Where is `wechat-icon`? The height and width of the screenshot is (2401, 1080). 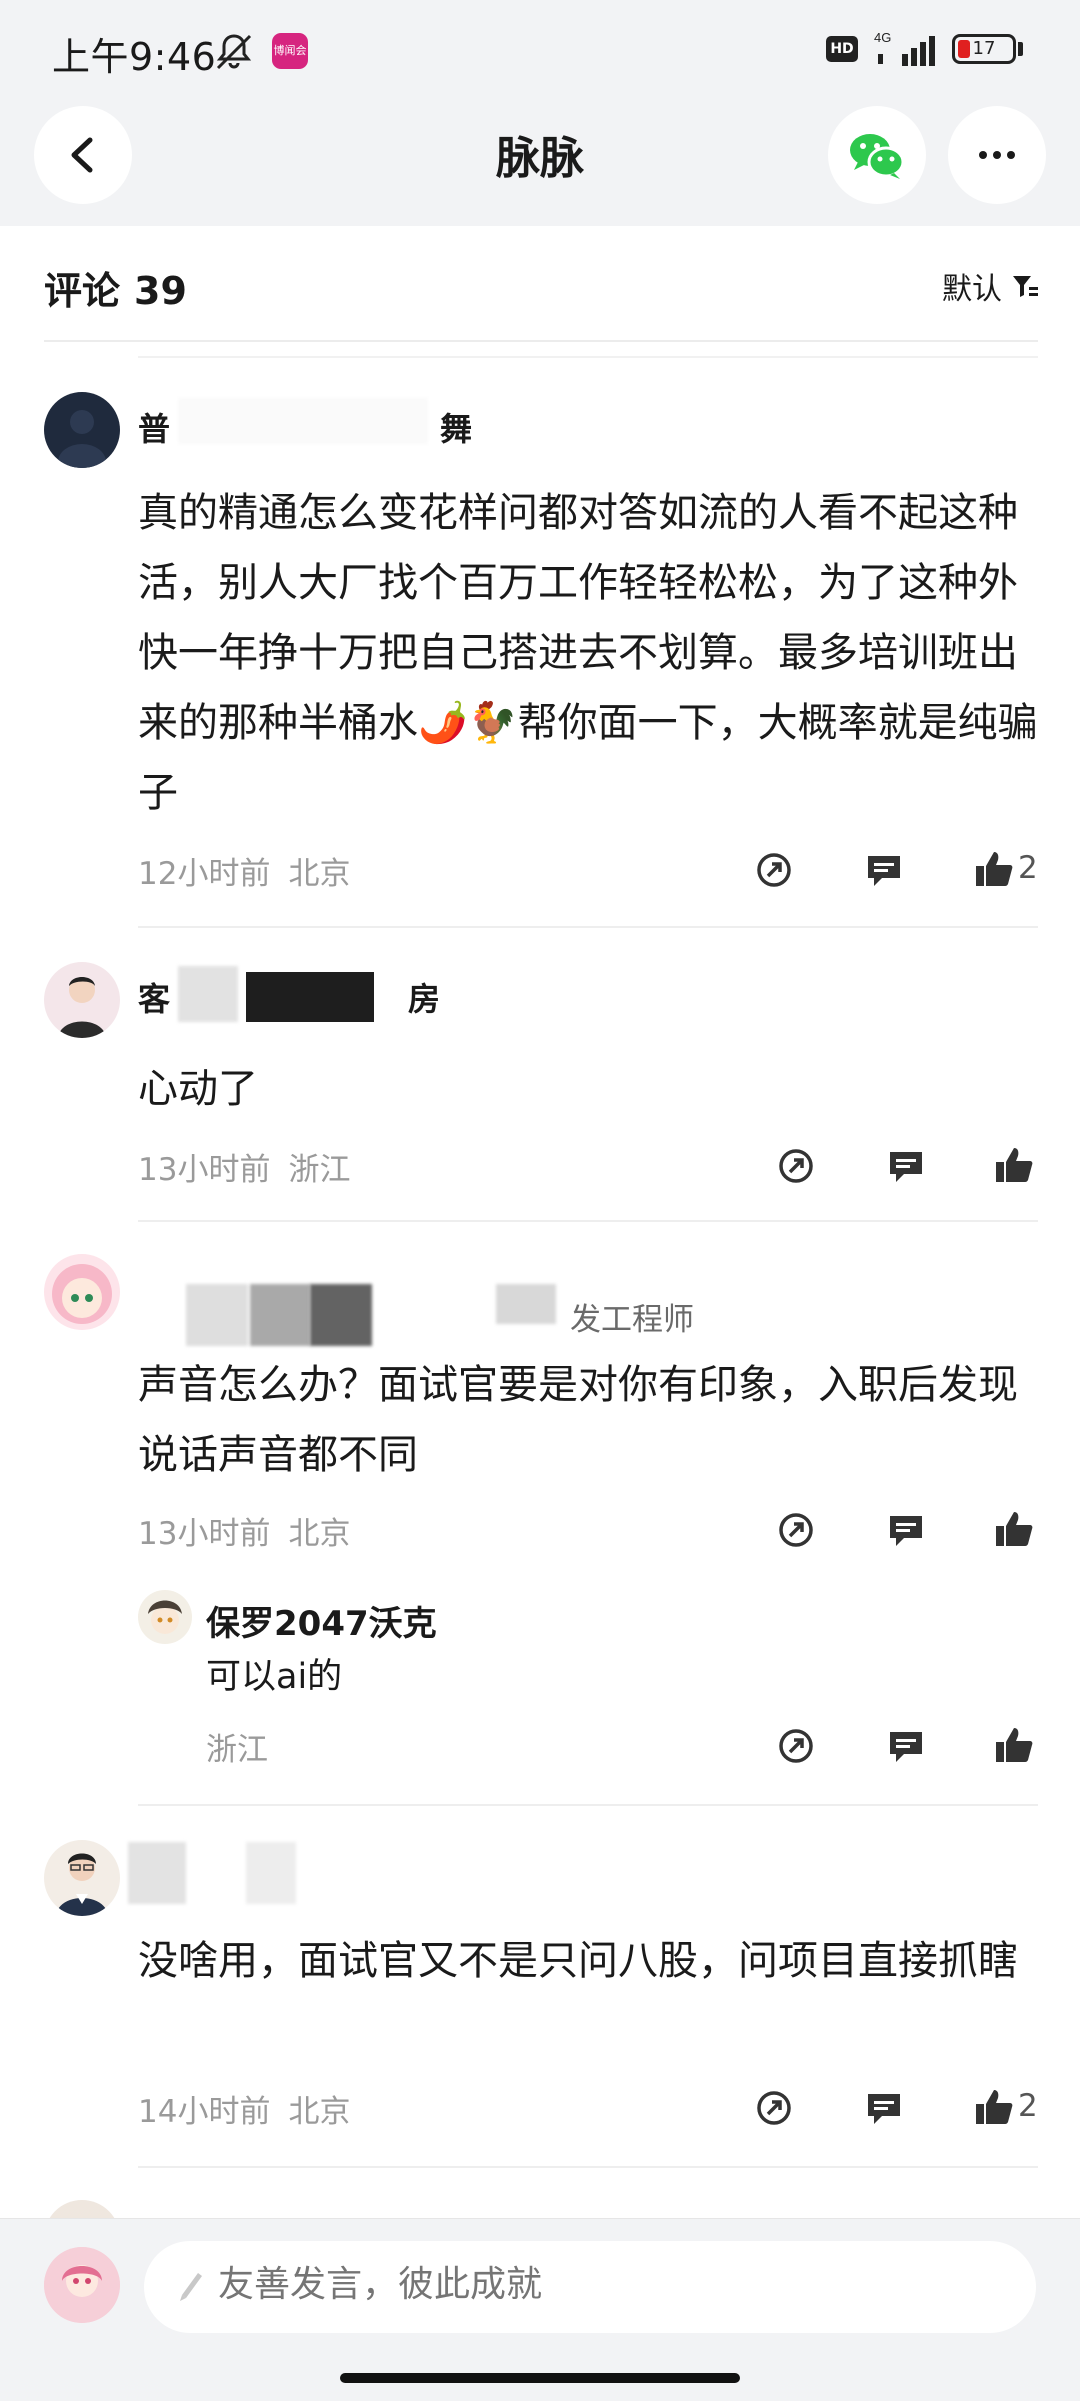
wechat-icon is located at coordinates (877, 156).